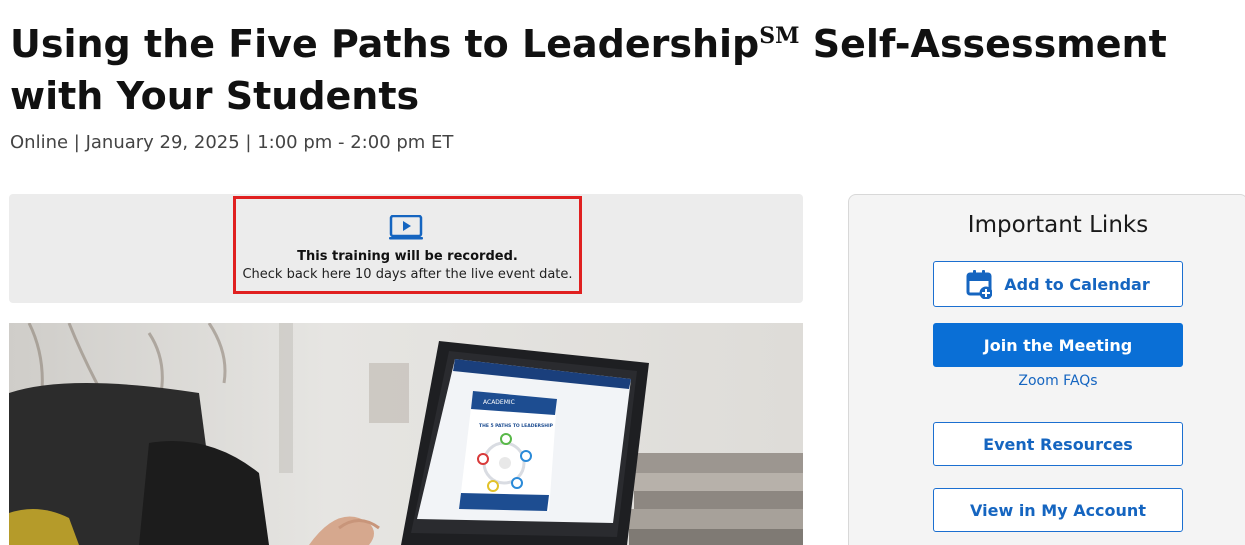 Image resolution: width=1245 pixels, height=545 pixels. I want to click on service-mark: SM, so click(779, 36).